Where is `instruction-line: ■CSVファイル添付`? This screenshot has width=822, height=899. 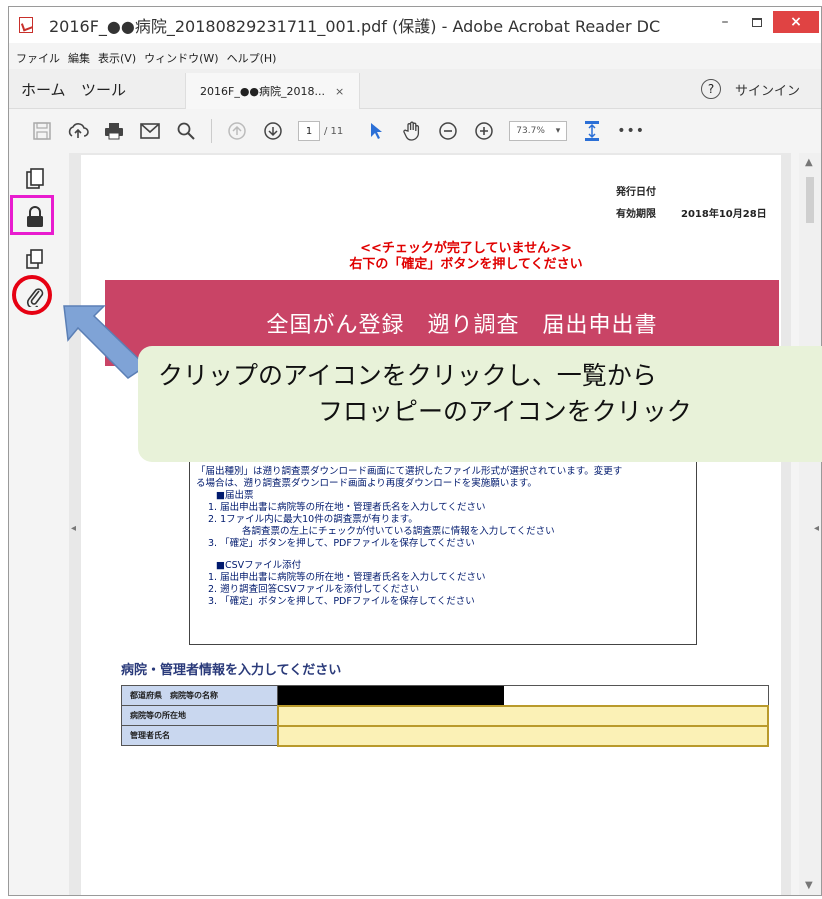
instruction-line: ■CSVファイル添付 is located at coordinates (259, 565).